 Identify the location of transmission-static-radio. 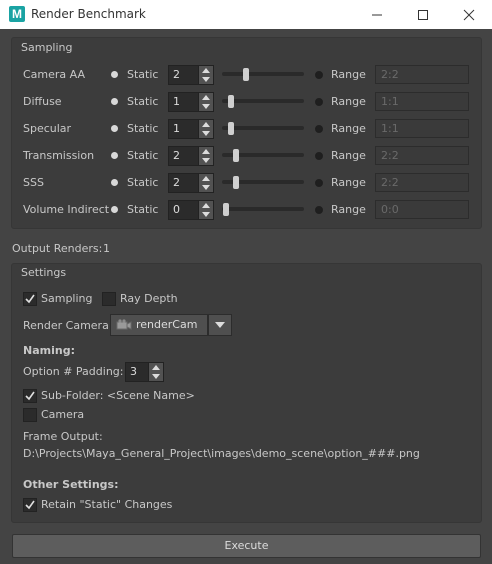
(114, 155).